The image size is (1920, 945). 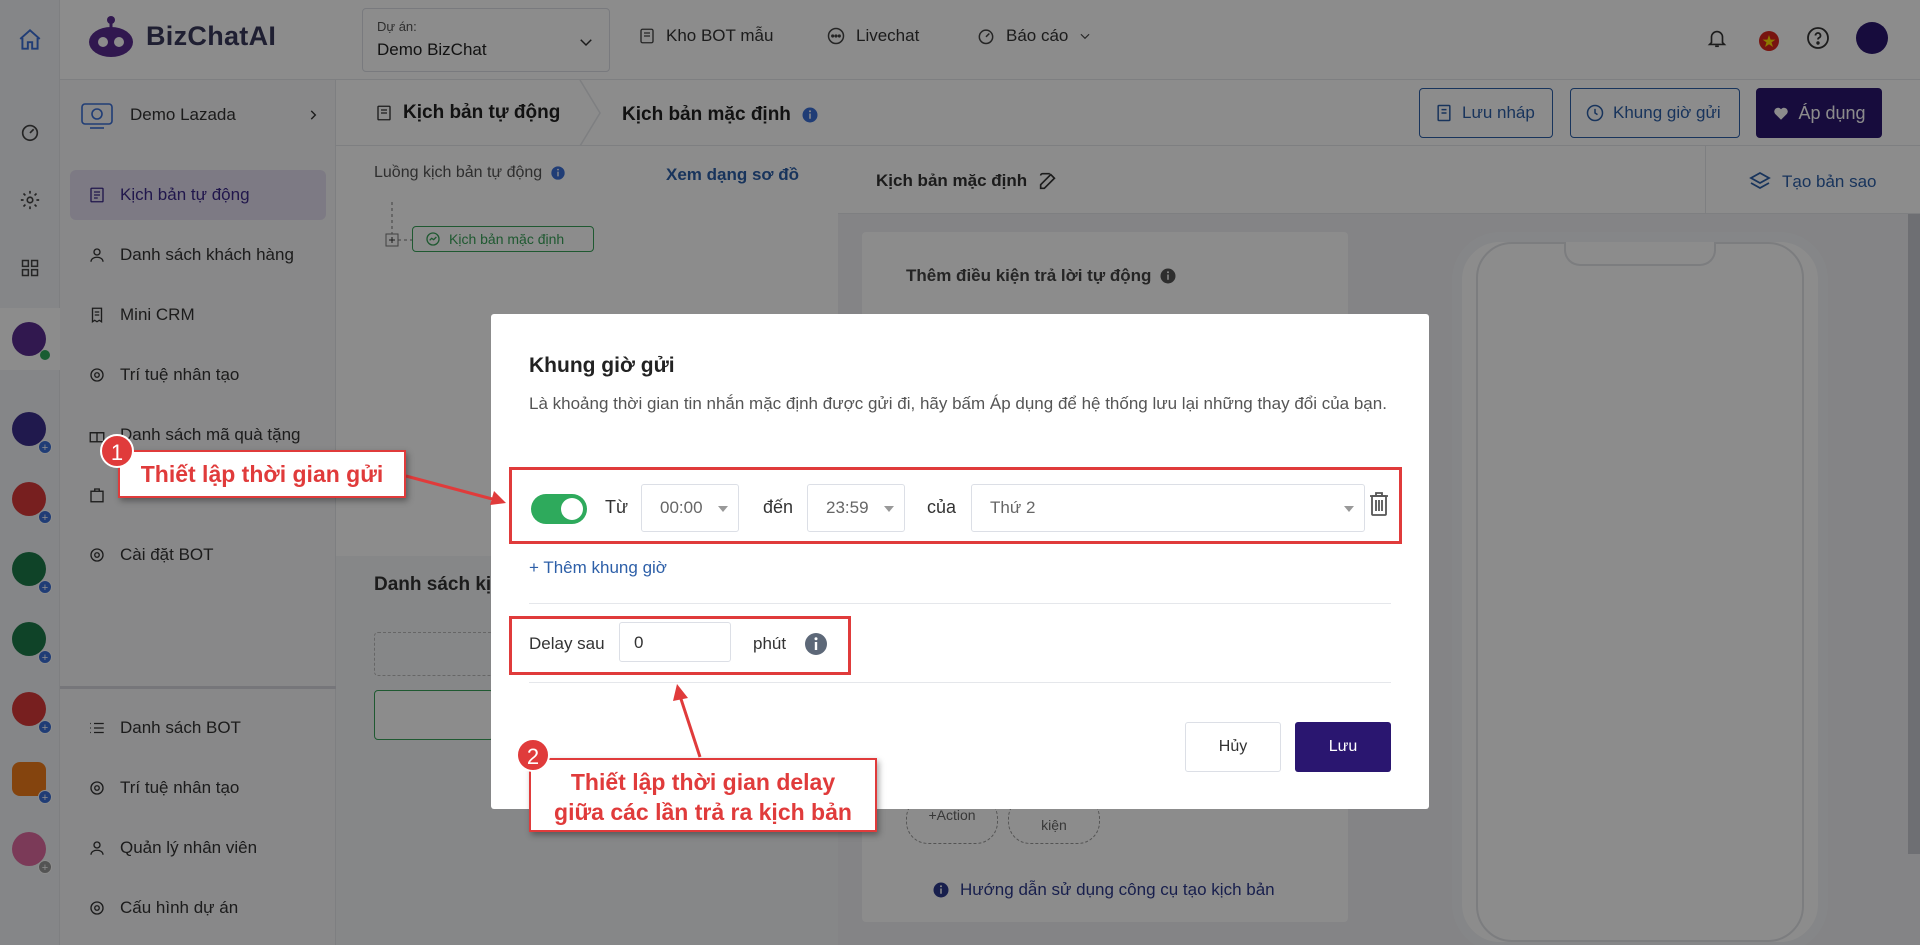 What do you see at coordinates (262, 474) in the screenshot?
I see `callout-send-time: Thiết lập thời gian gửi` at bounding box center [262, 474].